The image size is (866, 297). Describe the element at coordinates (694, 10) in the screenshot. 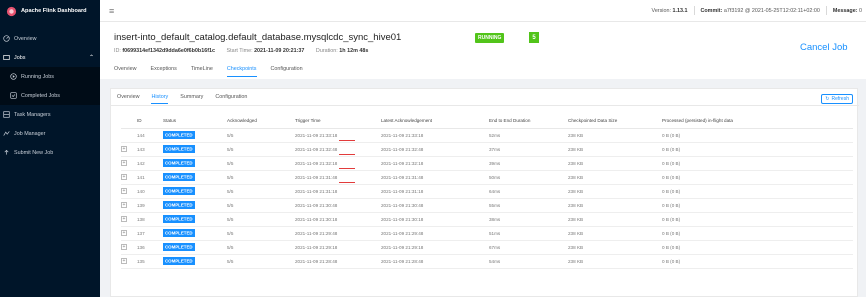

I see `divider` at that location.